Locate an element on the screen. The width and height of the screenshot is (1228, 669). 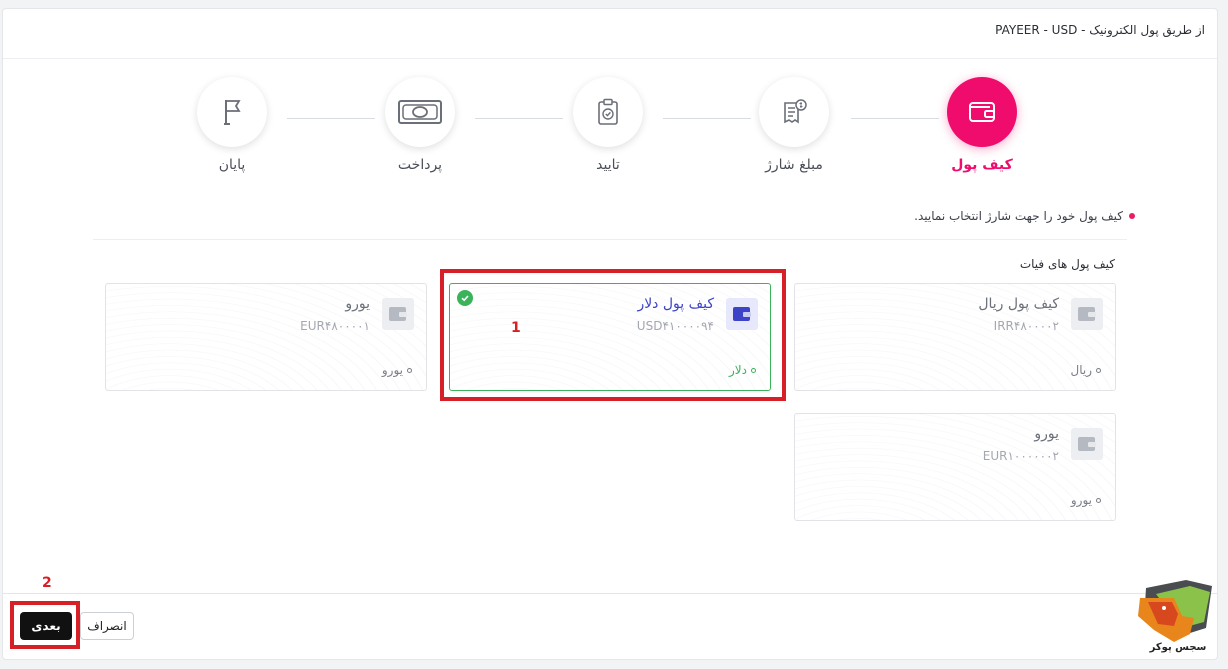
cancel-button: انصراف is located at coordinates (107, 626).